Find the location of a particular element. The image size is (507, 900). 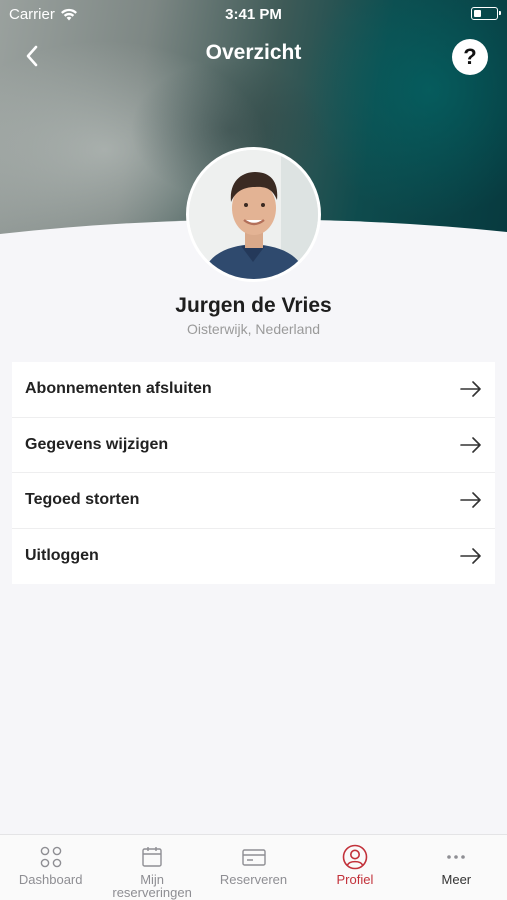

tab-label: Profiel is located at coordinates (355, 879).